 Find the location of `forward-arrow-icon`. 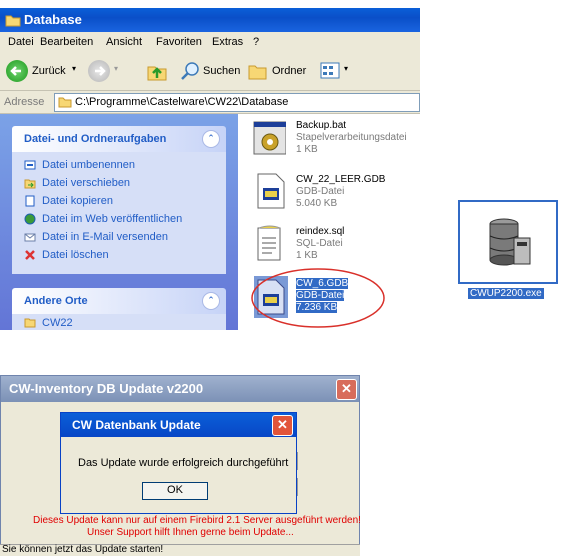

forward-arrow-icon is located at coordinates (99, 71).